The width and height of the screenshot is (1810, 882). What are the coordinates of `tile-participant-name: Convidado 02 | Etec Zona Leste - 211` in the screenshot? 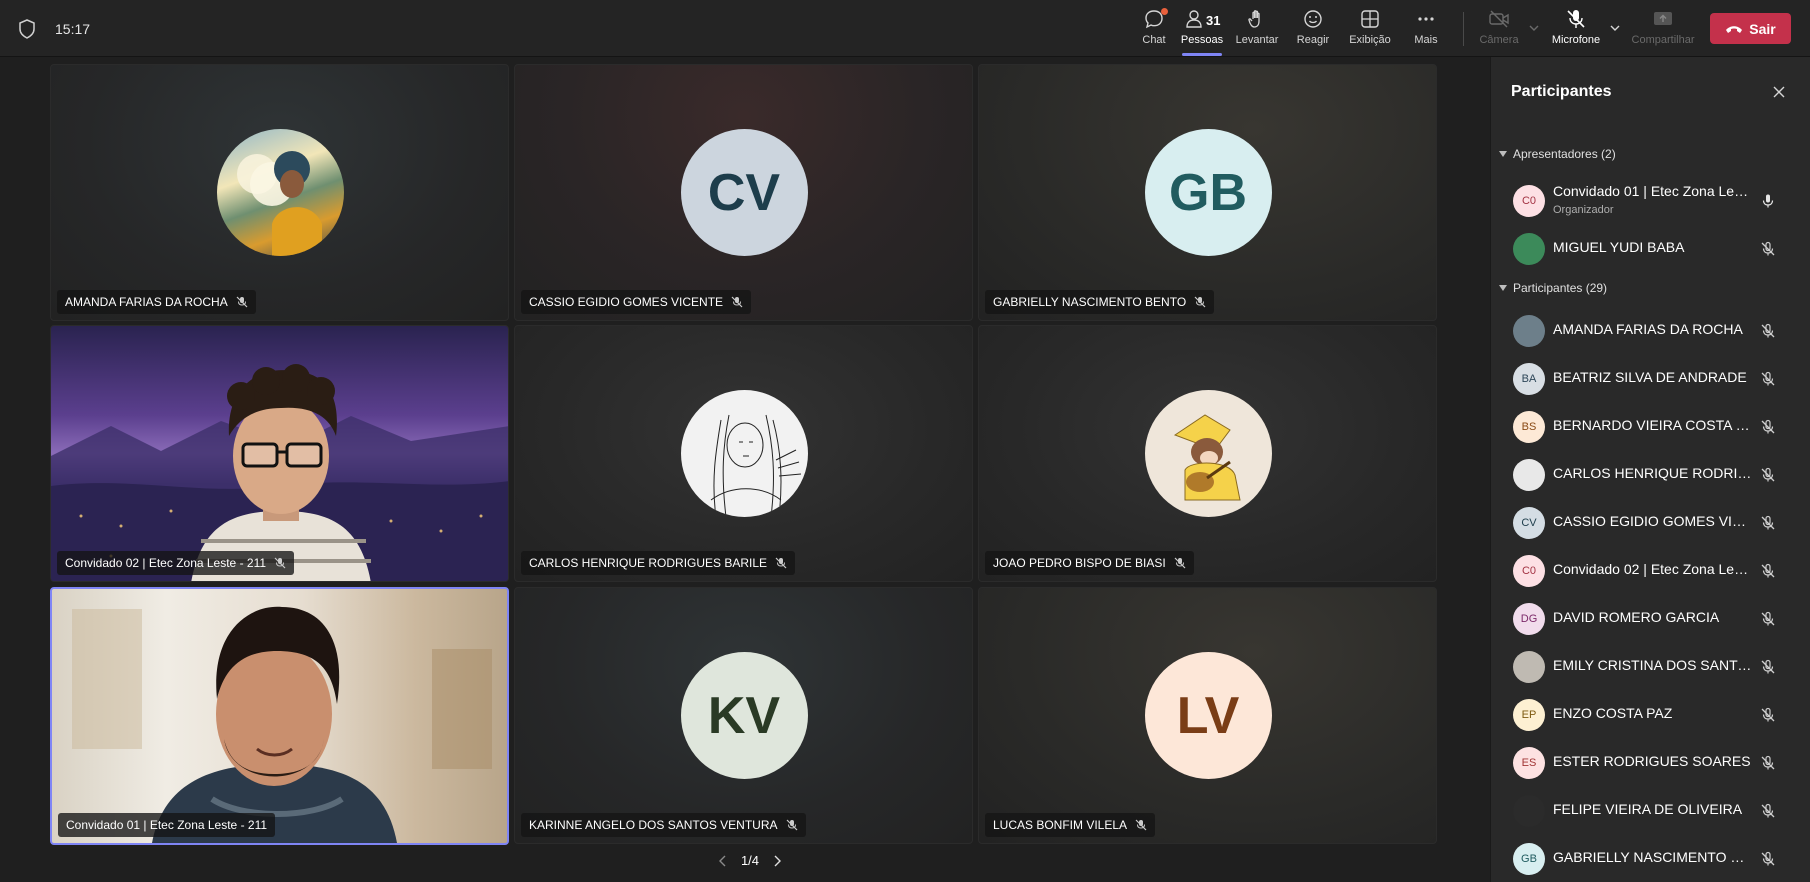 It's located at (166, 563).